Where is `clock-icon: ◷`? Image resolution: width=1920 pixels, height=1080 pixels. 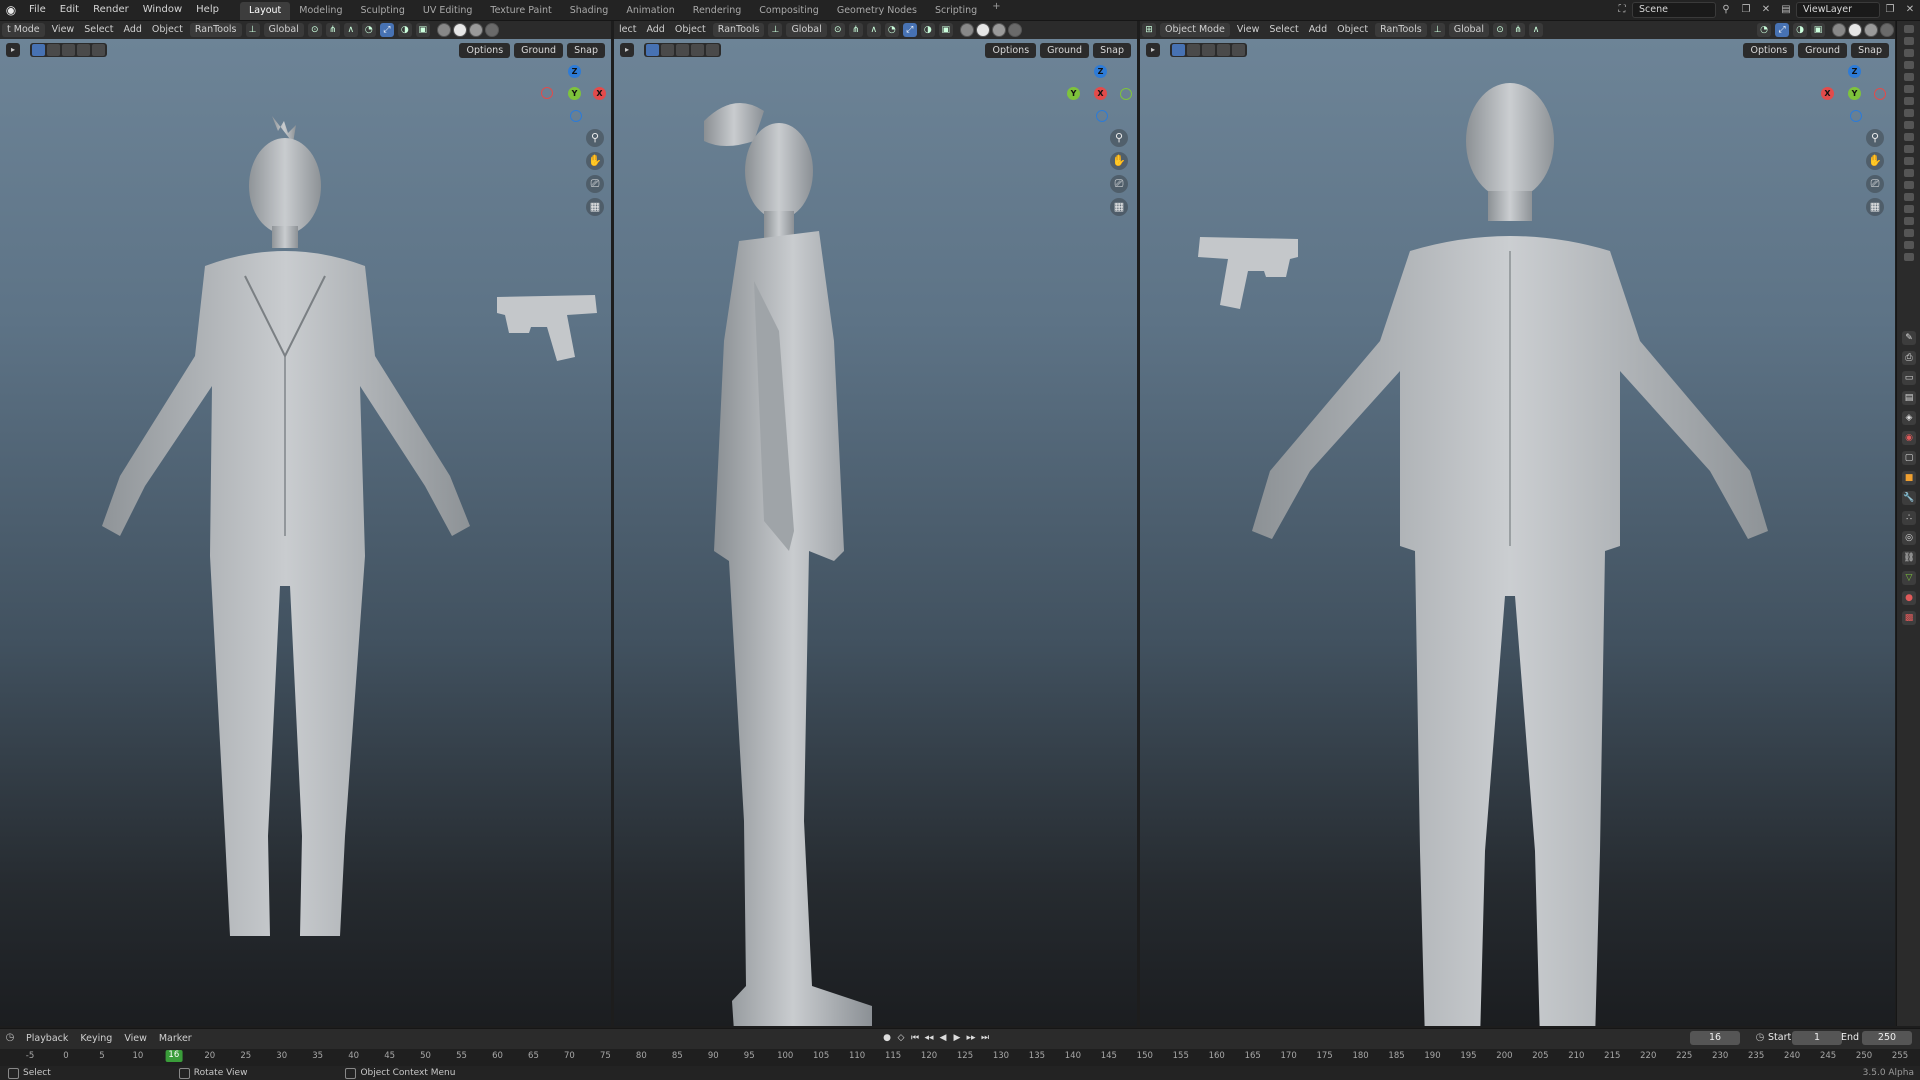
clock-icon: ◷ is located at coordinates (1760, 1038).